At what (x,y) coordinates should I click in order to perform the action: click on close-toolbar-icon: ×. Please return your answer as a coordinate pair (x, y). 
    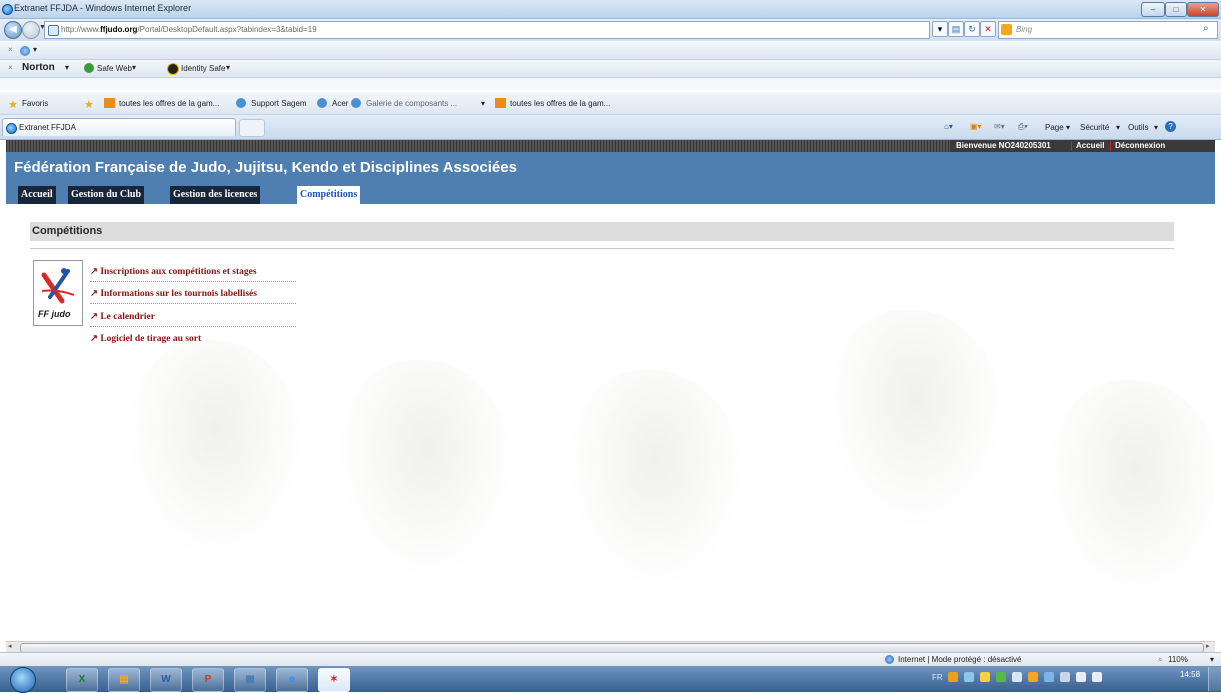
    Looking at the image, I should click on (10, 49).